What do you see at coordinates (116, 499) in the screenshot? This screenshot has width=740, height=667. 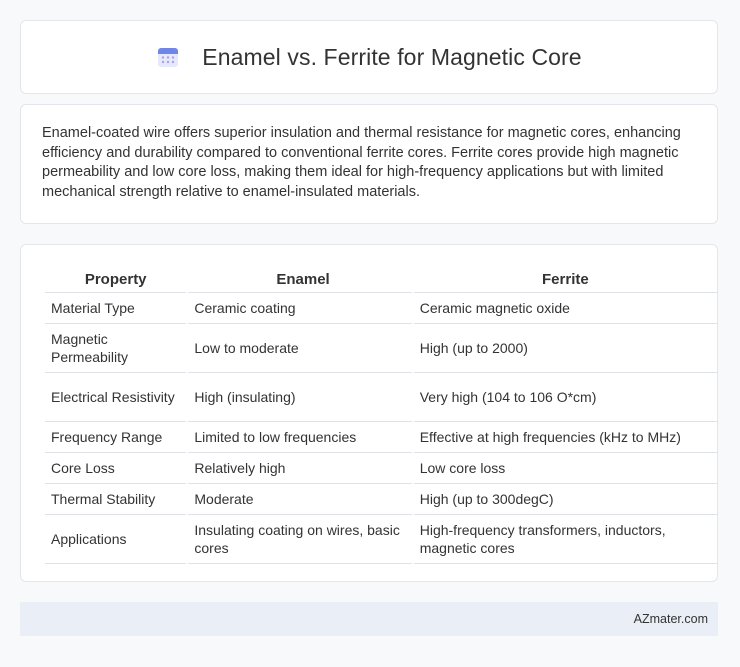 I see `cell-property: Thermal Stability` at bounding box center [116, 499].